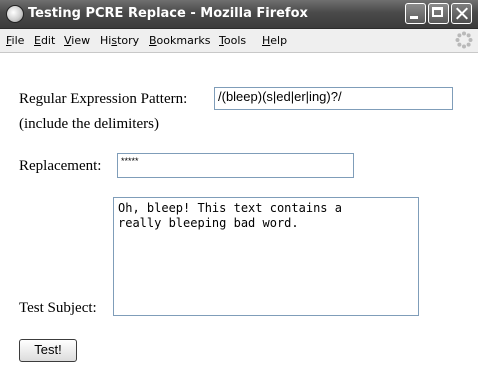  Describe the element at coordinates (415, 13) in the screenshot. I see `minimize-button` at that location.